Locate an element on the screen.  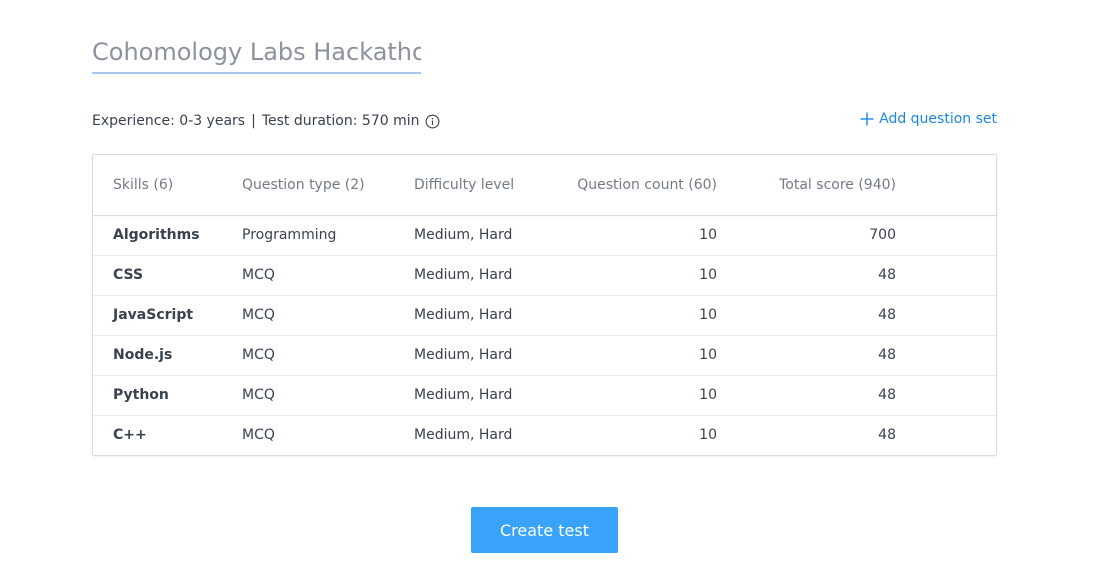
test-title-field-wrapper is located at coordinates (256, 54).